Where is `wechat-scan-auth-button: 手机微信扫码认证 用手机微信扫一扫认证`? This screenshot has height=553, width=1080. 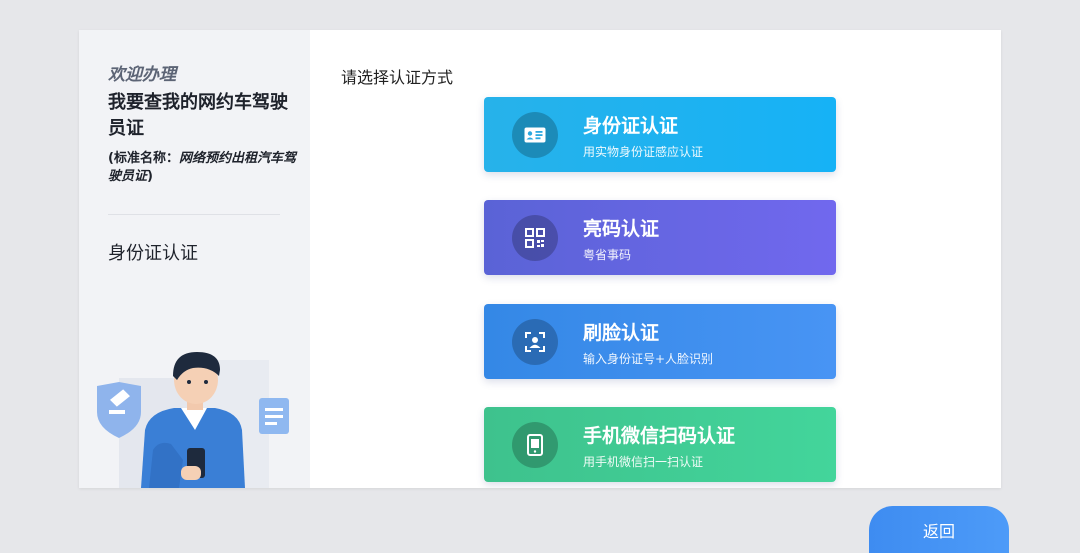 wechat-scan-auth-button: 手机微信扫码认证 用手机微信扫一扫认证 is located at coordinates (660, 444).